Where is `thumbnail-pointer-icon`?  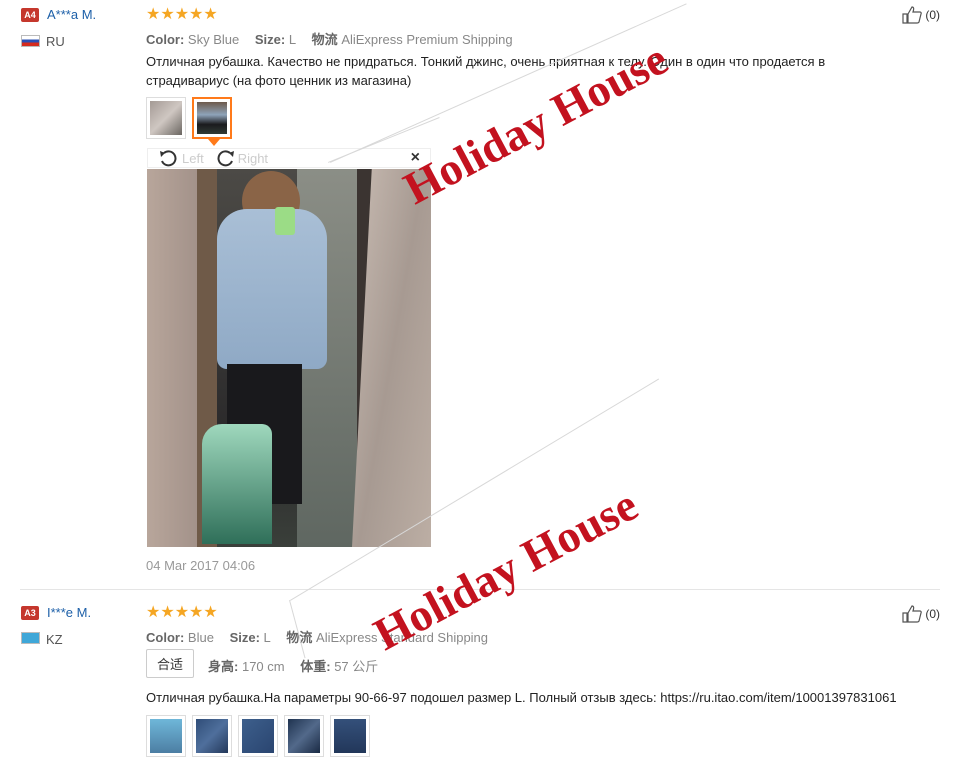
thumbnail-pointer-icon is located at coordinates (214, 142).